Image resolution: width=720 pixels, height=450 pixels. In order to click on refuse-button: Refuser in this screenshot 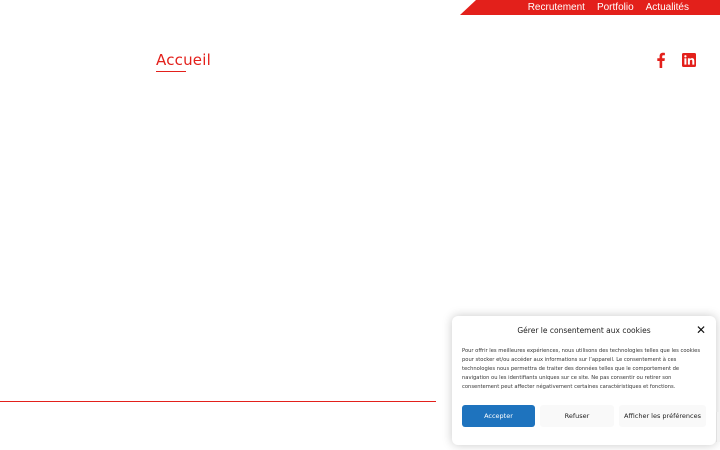, I will do `click(577, 416)`.